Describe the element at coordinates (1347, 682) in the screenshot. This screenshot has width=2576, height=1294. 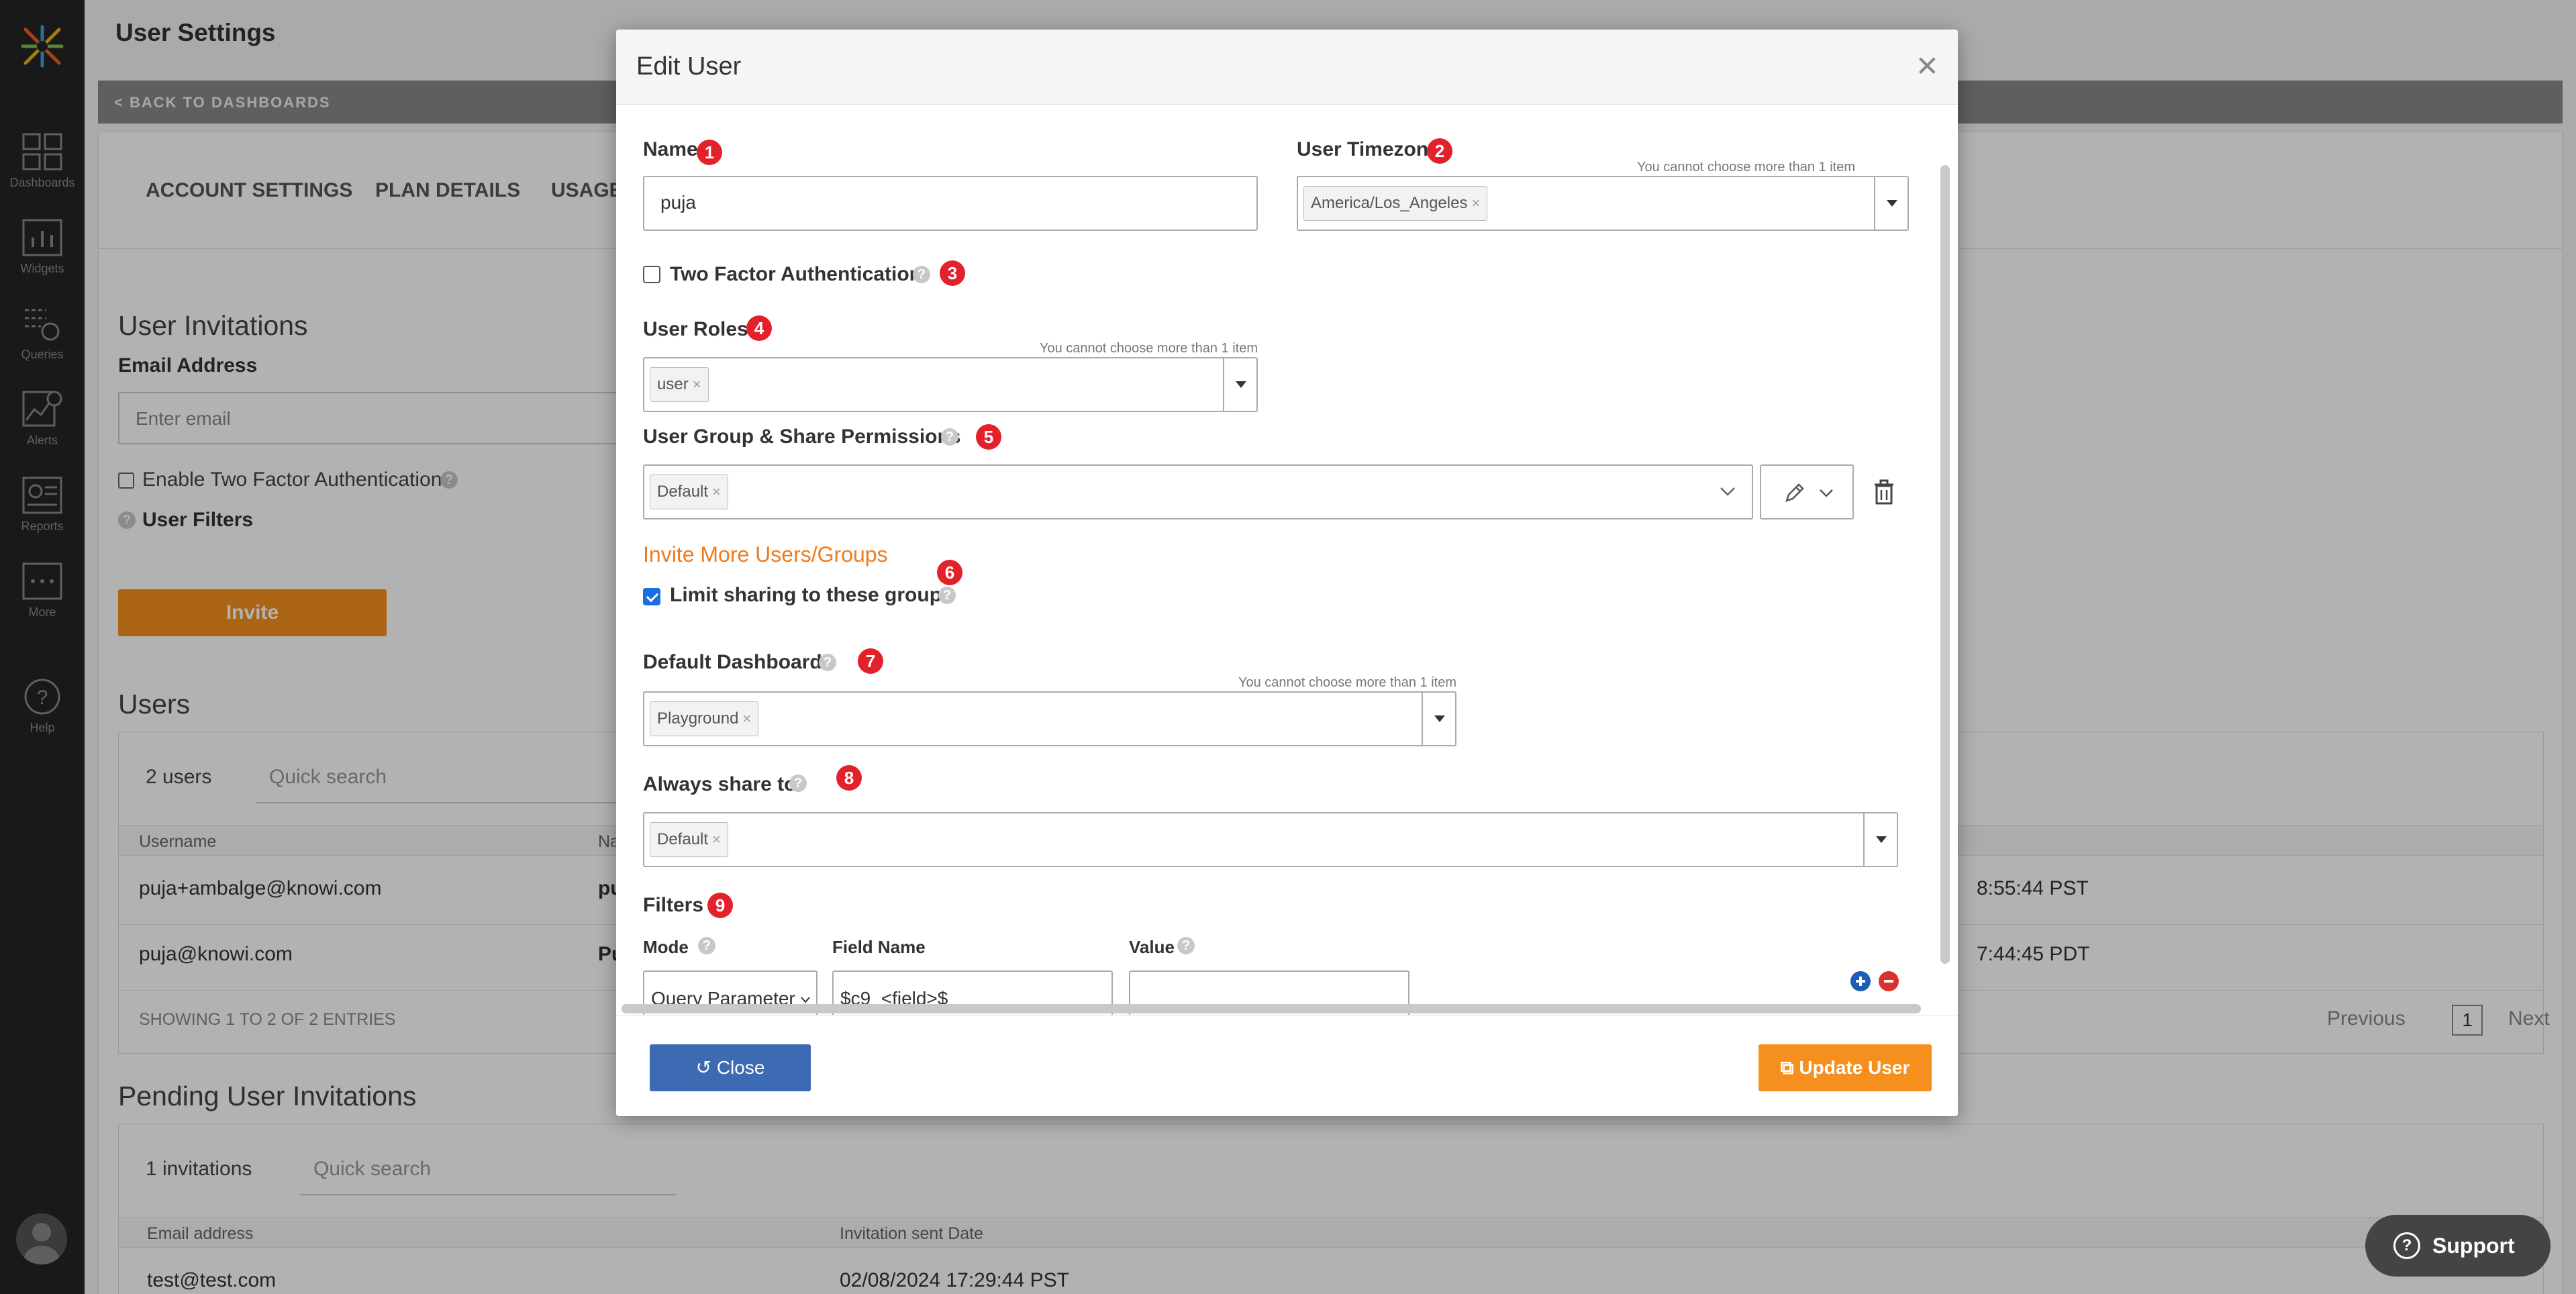
I see `default-dashboard-hint: You cannot choose more than 1 item` at that location.